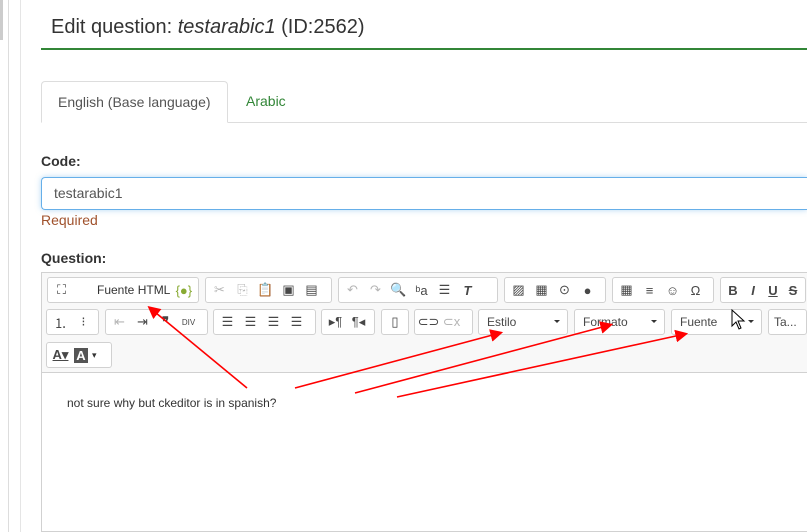 Image resolution: width=807 pixels, height=532 pixels. What do you see at coordinates (335, 322) in the screenshot?
I see `ltr-icon: ▸¶` at bounding box center [335, 322].